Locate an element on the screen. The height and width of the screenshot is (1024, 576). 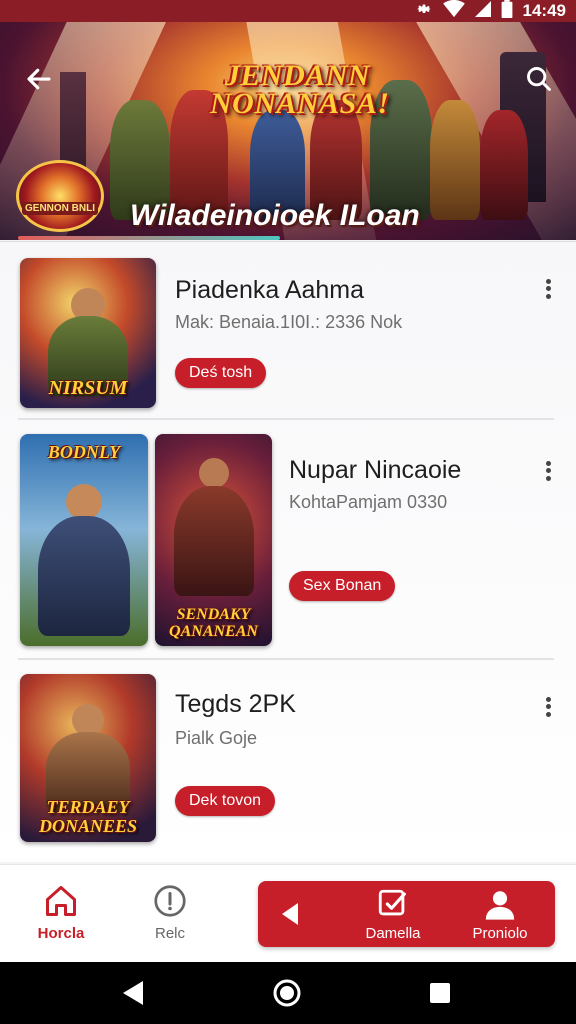
item-subtitle: Mak: Benaia.1I0I.: 2336 Nok is located at coordinates (289, 322).